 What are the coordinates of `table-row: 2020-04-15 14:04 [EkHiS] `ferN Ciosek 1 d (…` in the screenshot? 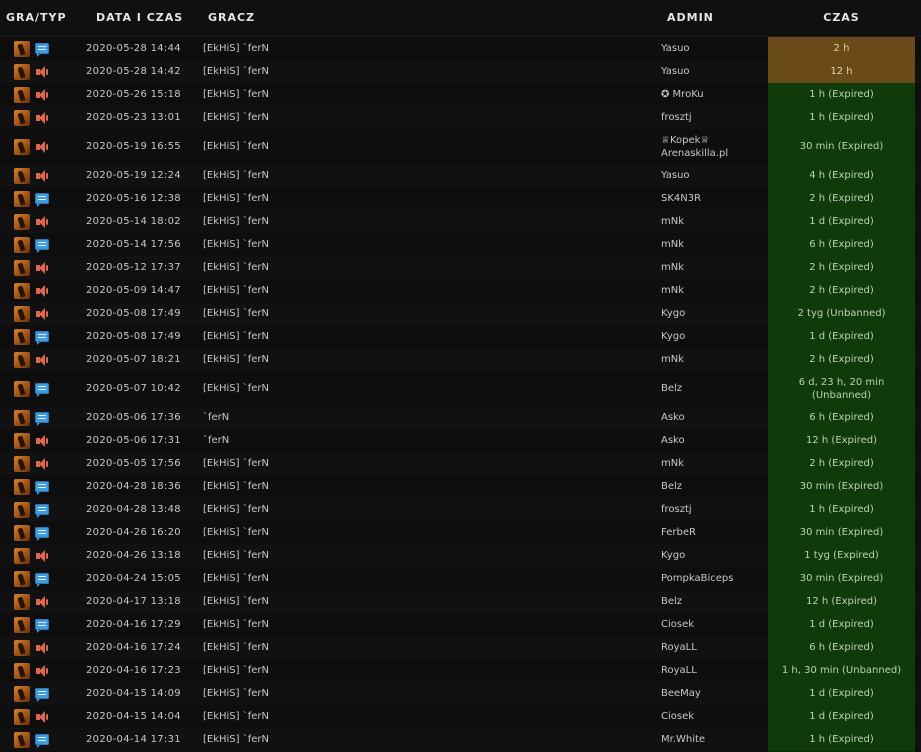 It's located at (460, 717).